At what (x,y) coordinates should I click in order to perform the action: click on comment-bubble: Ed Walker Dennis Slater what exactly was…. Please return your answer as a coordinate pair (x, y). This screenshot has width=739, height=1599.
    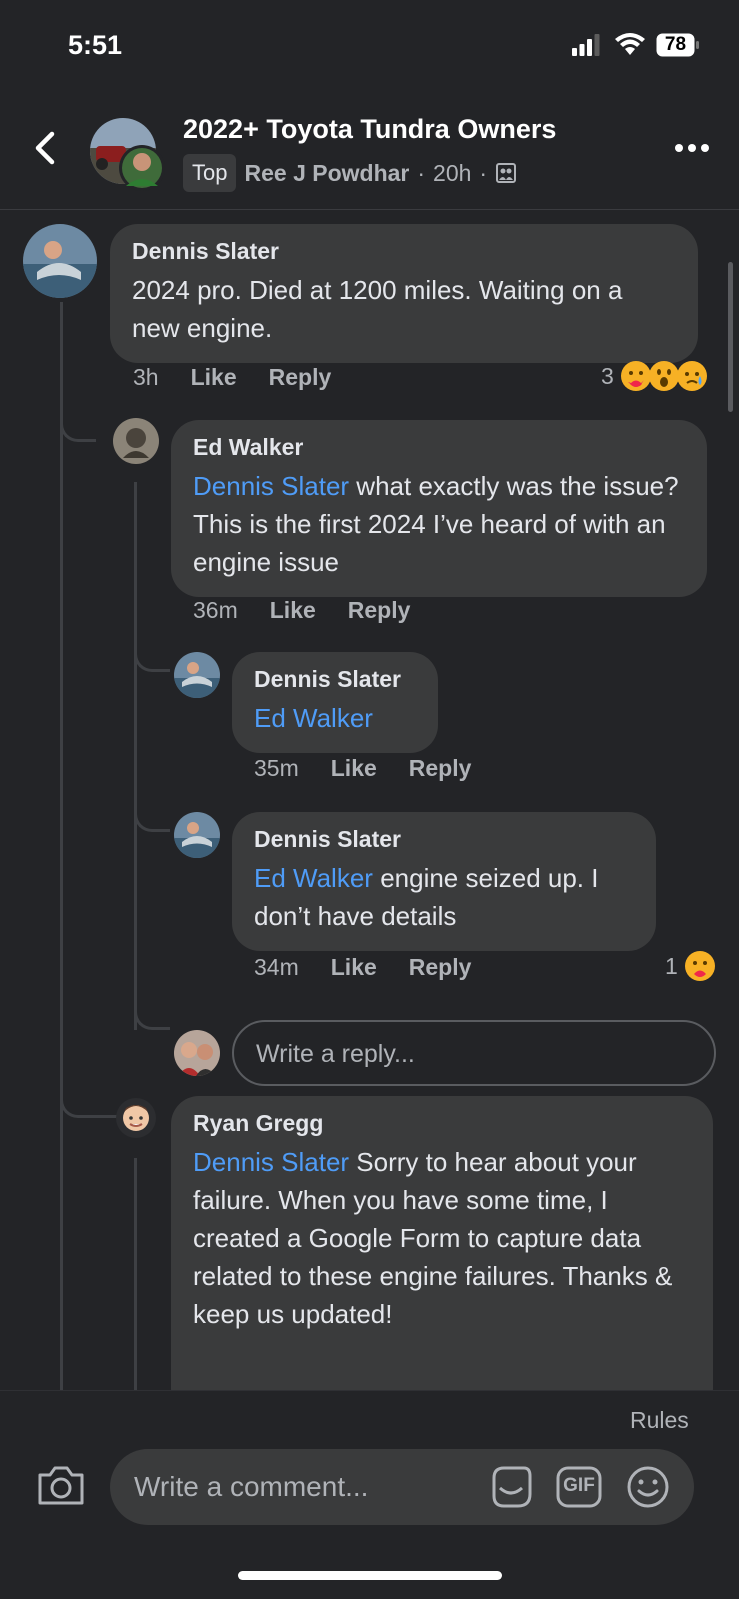
    Looking at the image, I should click on (439, 508).